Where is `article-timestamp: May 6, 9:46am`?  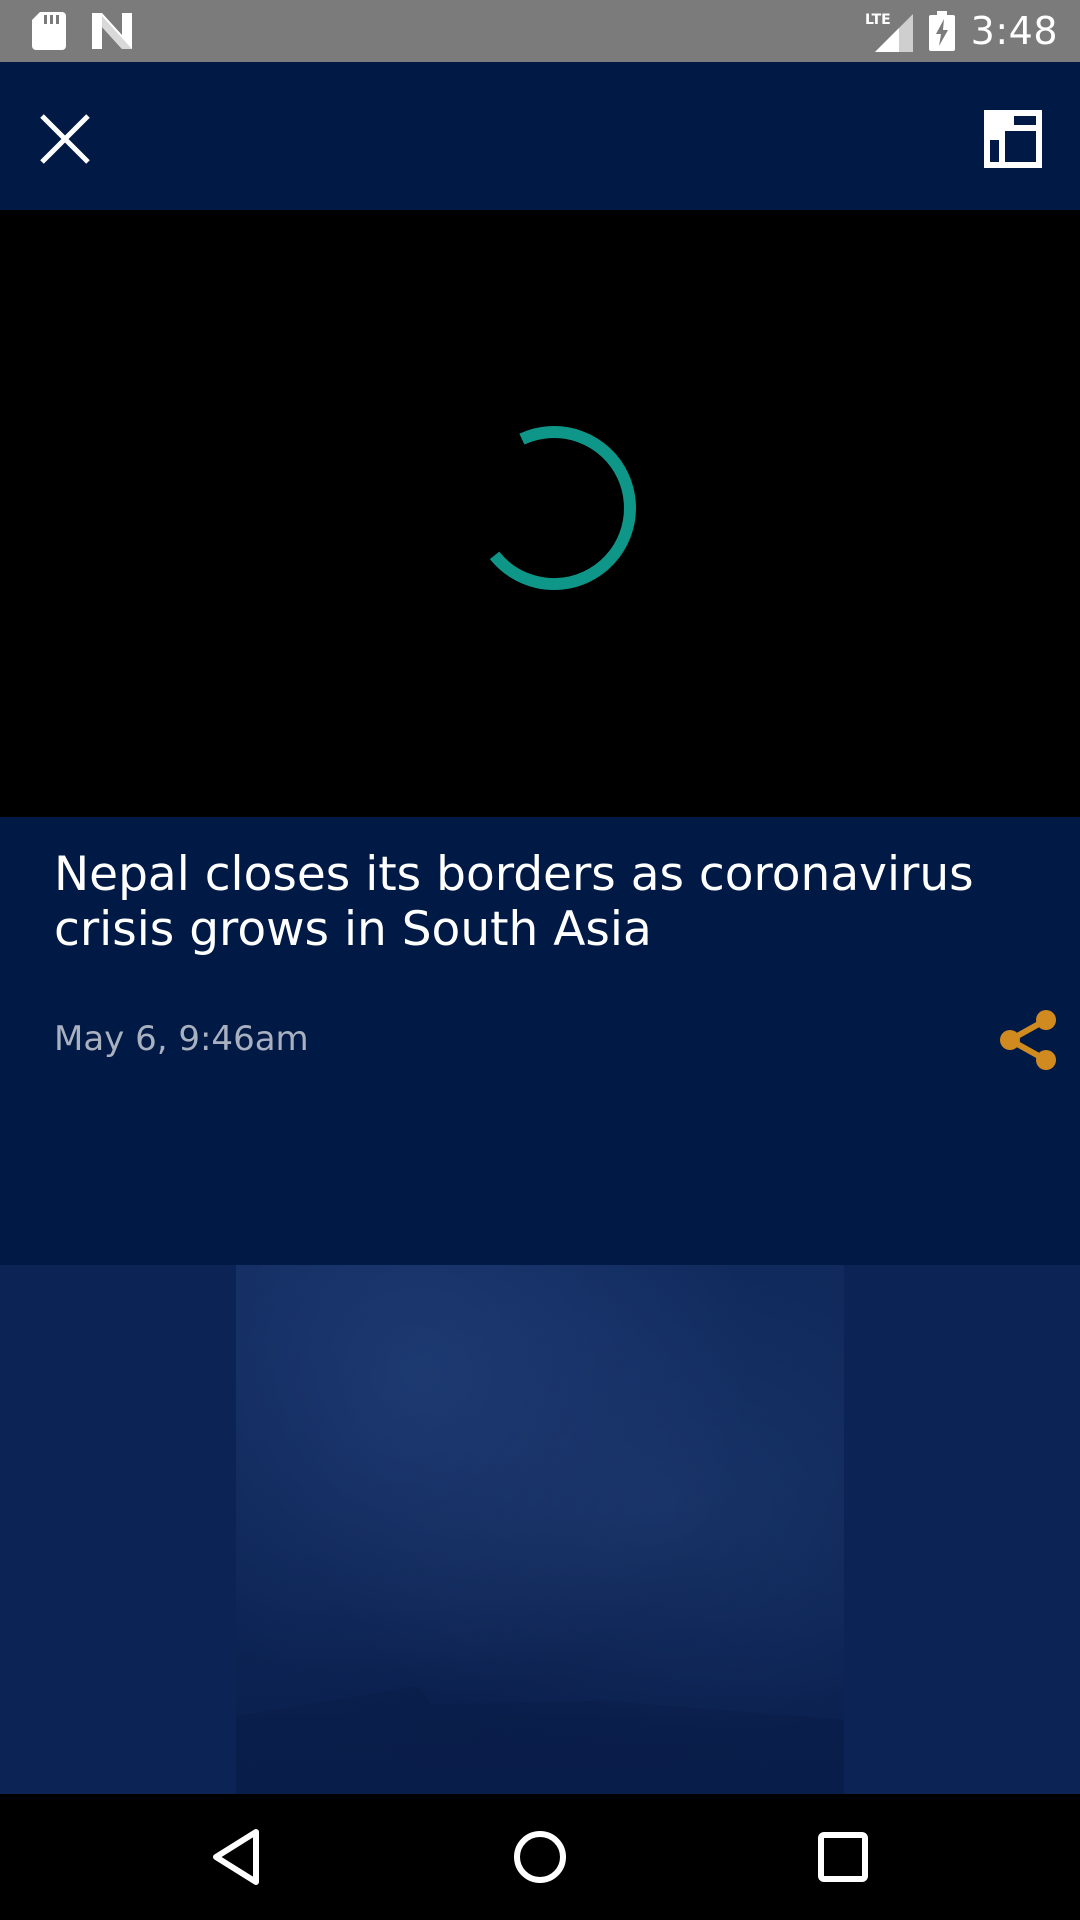 article-timestamp: May 6, 9:46am is located at coordinates (181, 1039).